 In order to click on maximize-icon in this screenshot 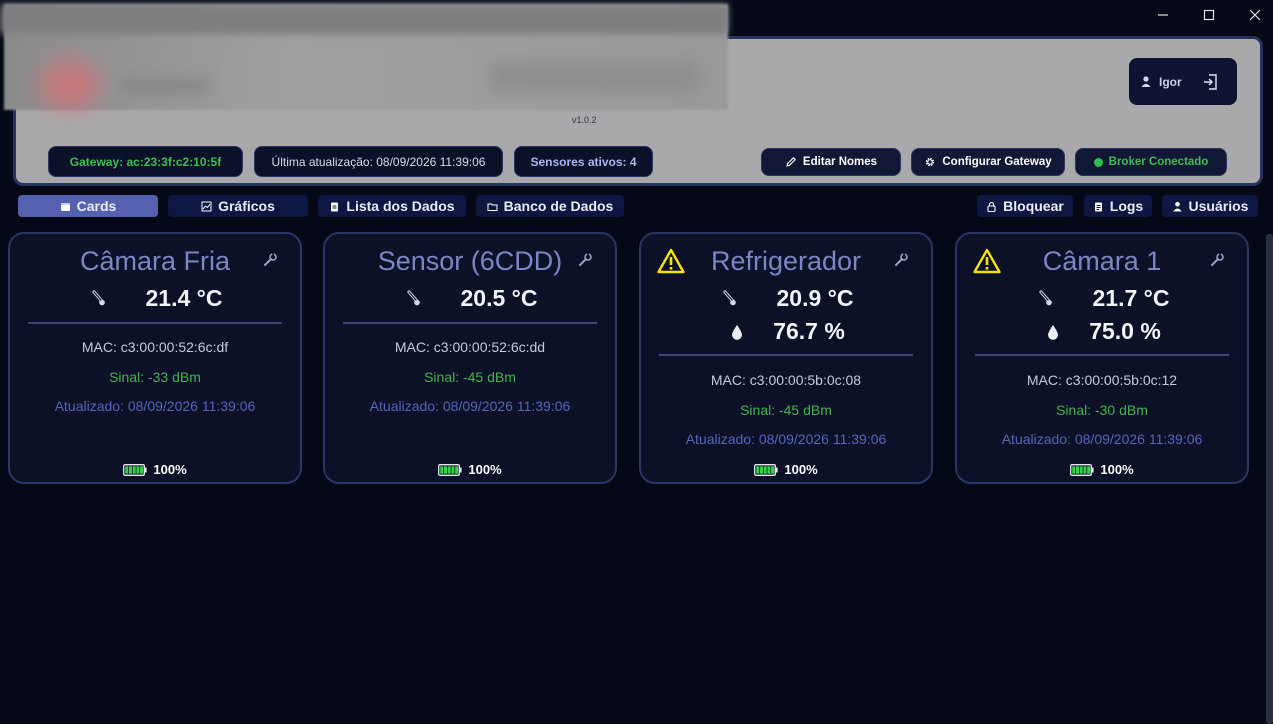, I will do `click(1209, 15)`.